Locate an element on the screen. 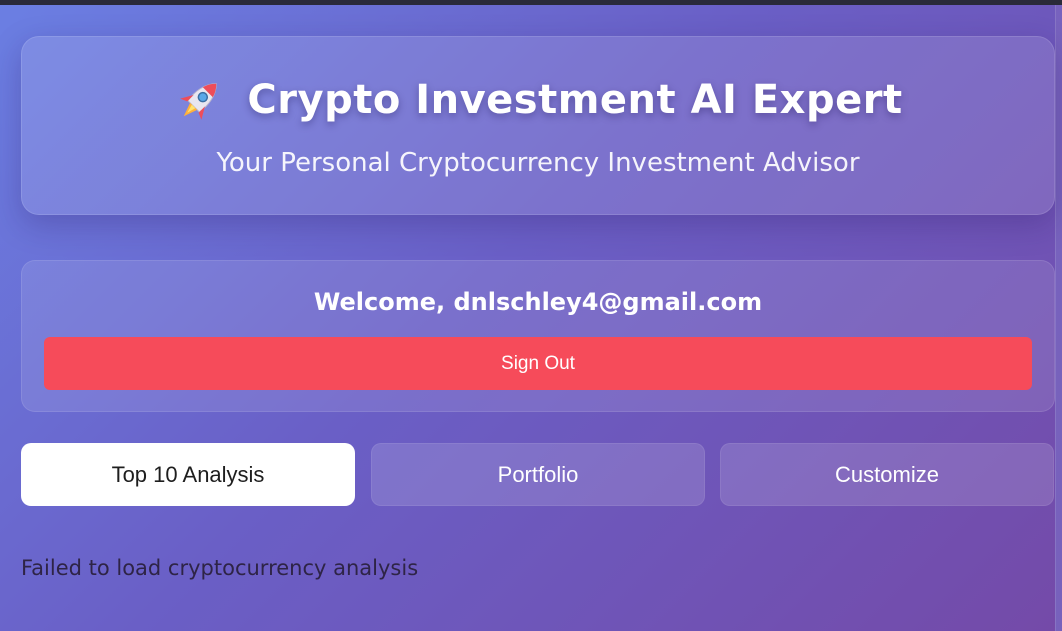  page-header: Crypto Investment AI Expert is located at coordinates (531, 100).